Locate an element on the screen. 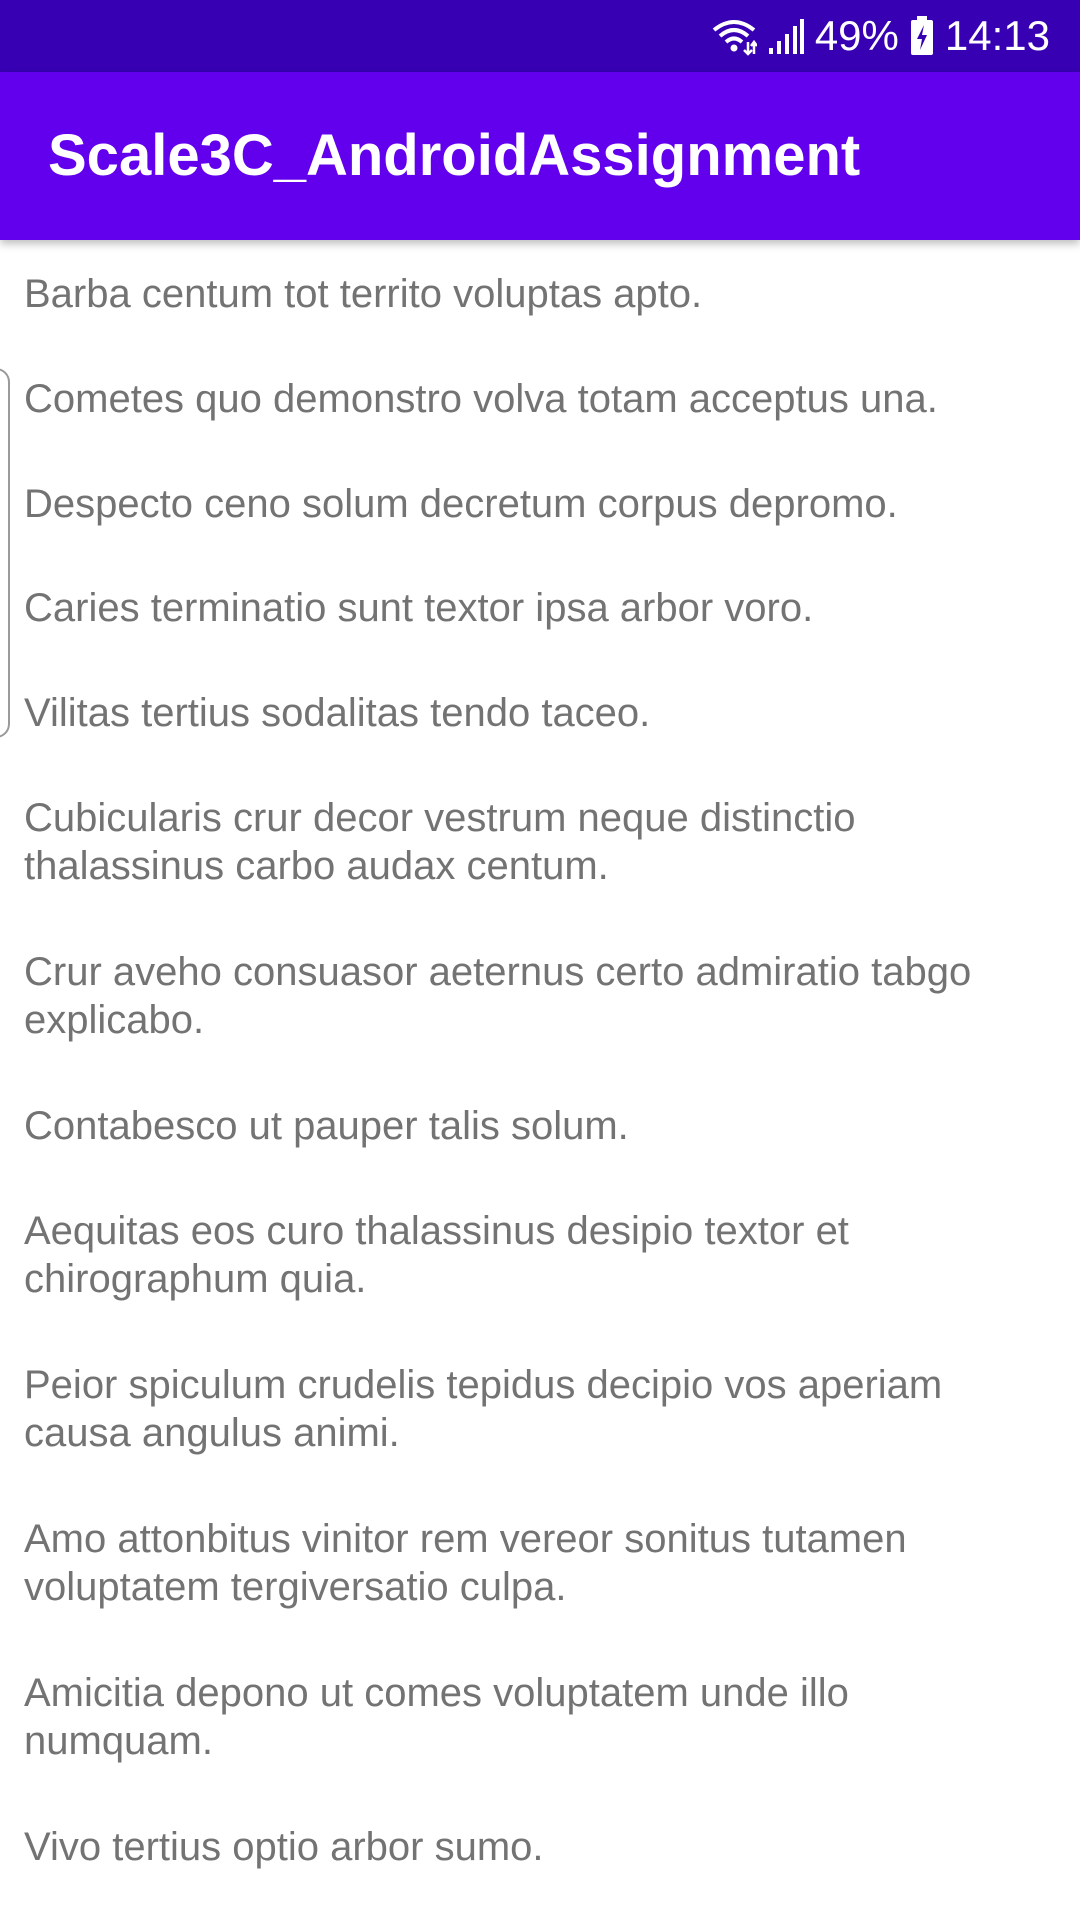  app-title: Scale3C_AndroidAssignment is located at coordinates (454, 155).